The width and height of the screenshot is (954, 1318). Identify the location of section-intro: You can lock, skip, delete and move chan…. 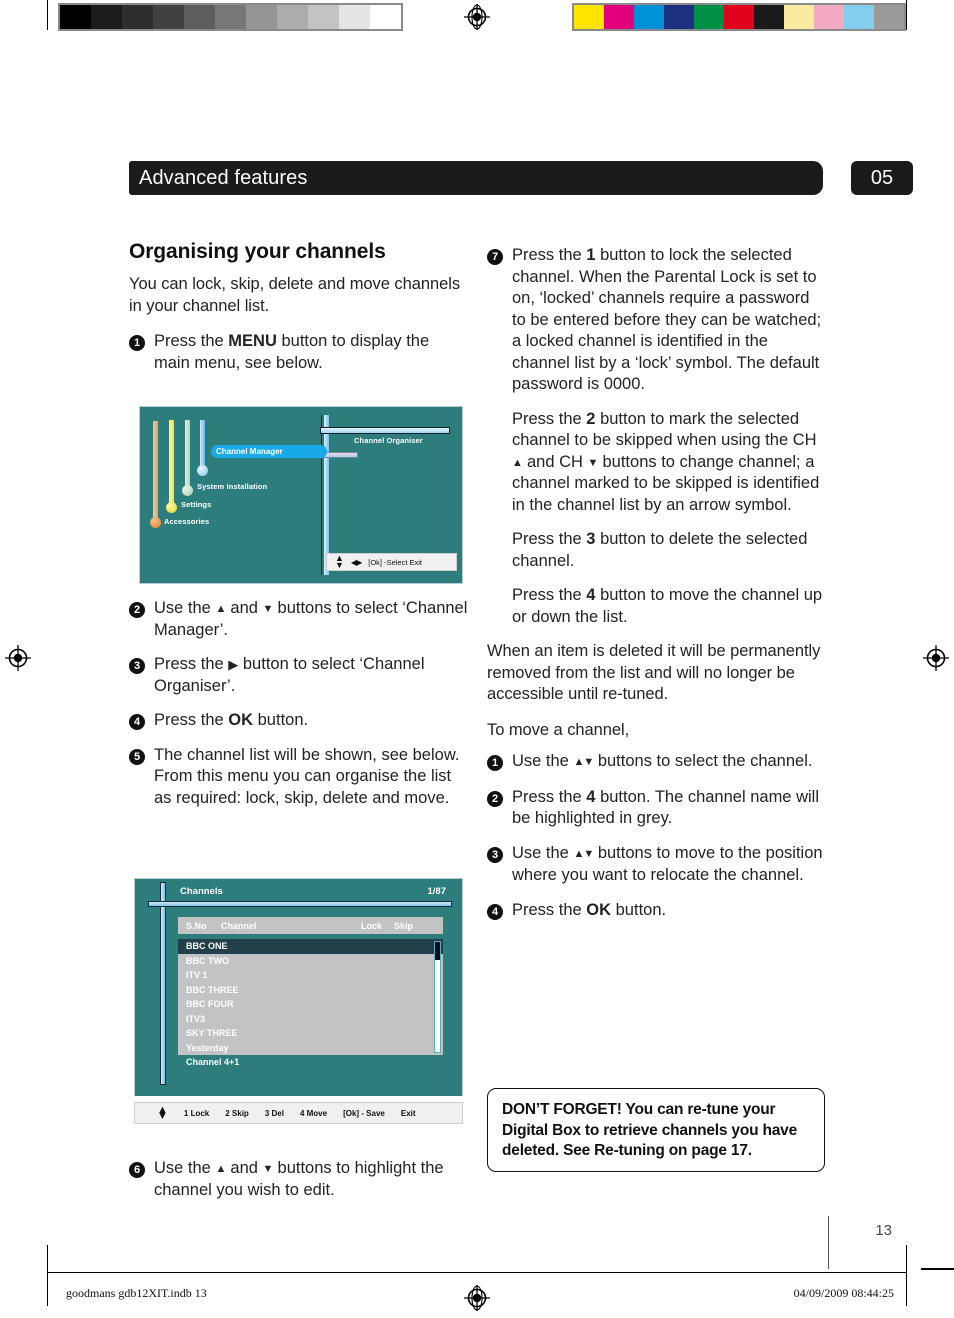
(295, 295).